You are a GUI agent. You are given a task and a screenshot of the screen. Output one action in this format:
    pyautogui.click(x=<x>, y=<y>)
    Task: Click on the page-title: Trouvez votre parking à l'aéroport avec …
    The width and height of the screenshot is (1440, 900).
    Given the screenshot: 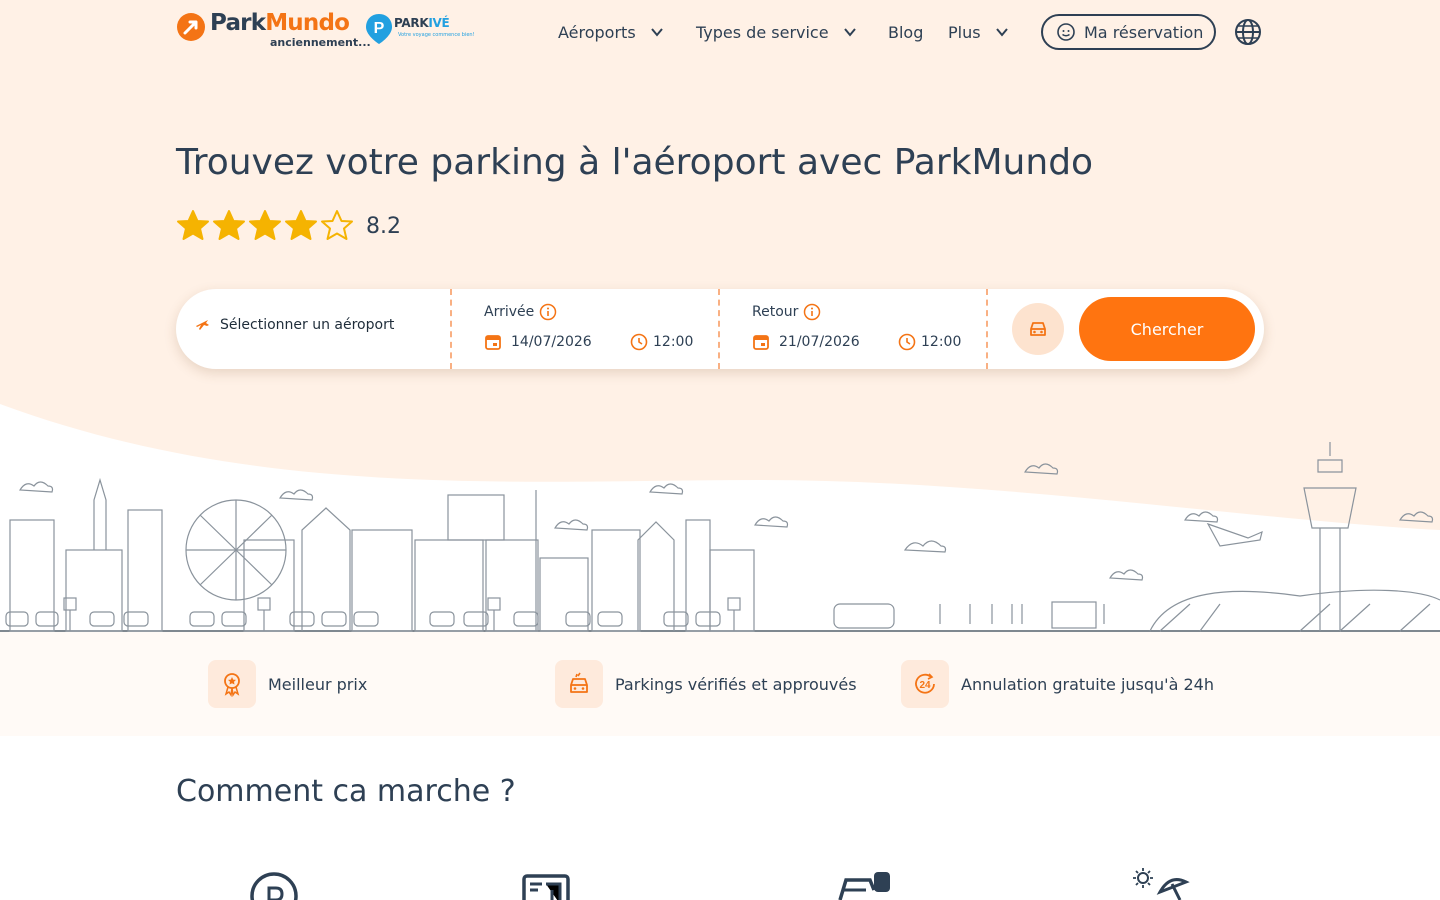 What is the action you would take?
    pyautogui.click(x=635, y=162)
    